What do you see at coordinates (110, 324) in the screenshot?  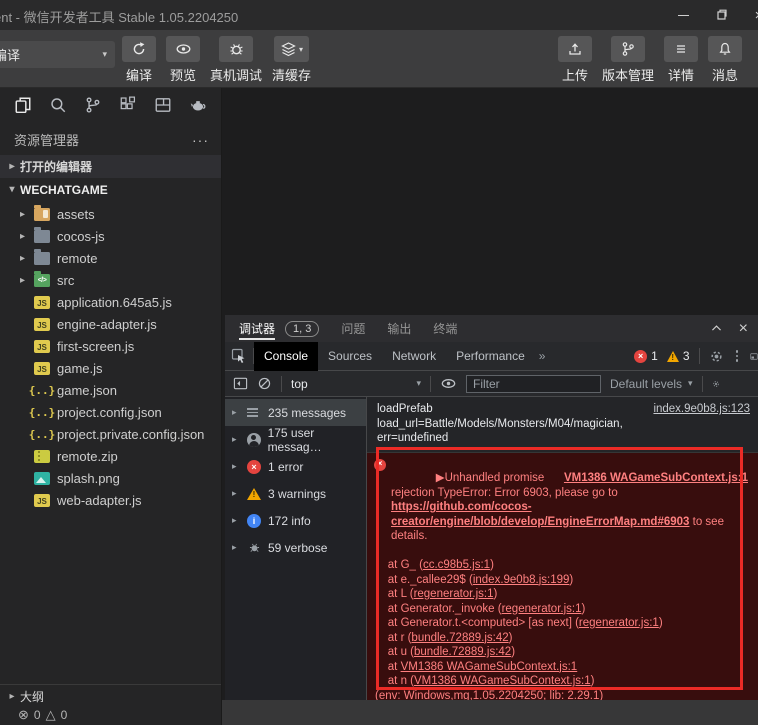 I see `tree-item-engine-adapter-js: JS engine-adapter.js` at bounding box center [110, 324].